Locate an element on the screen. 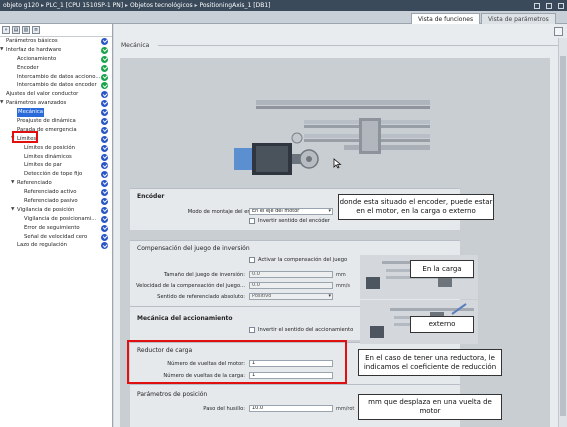 This screenshot has width=567, height=427. nav-item-label: Intercambio de datos encoder is located at coordinates (57, 85).